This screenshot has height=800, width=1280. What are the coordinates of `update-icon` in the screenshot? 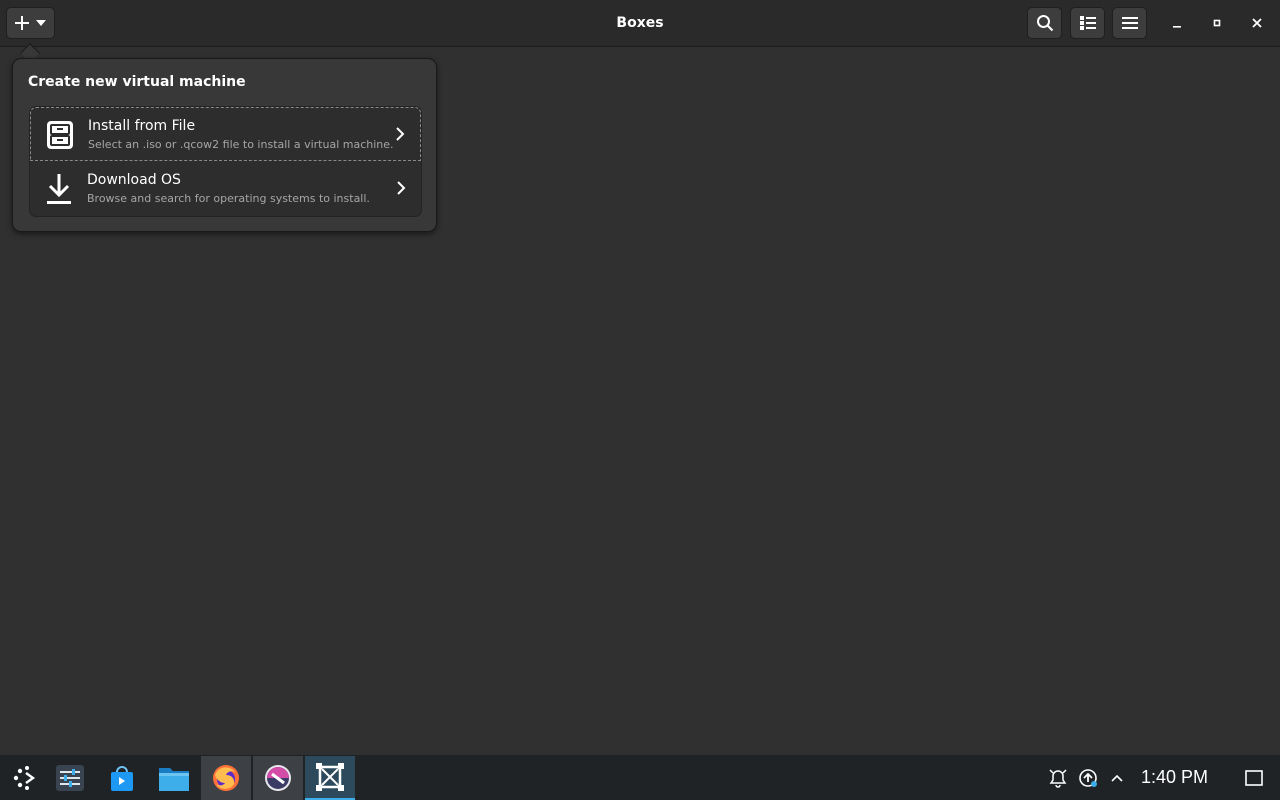 It's located at (1088, 778).